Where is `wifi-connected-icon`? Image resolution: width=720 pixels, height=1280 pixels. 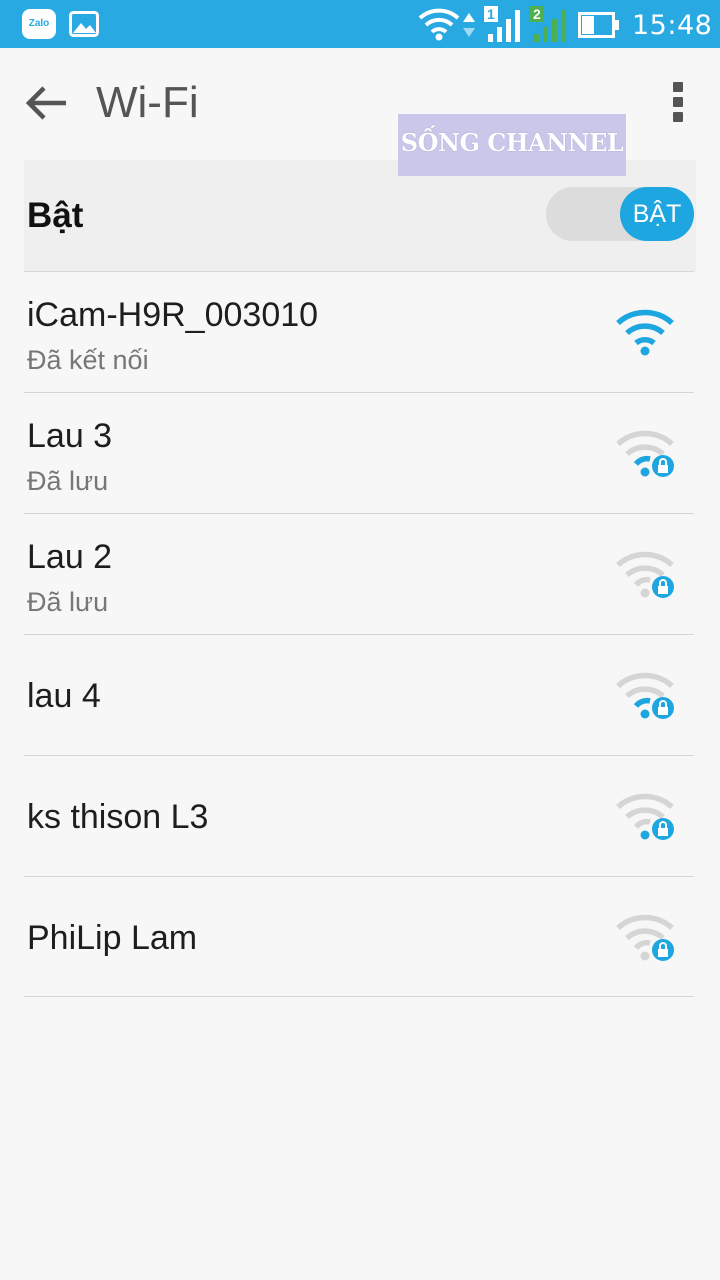 wifi-connected-icon is located at coordinates (645, 332).